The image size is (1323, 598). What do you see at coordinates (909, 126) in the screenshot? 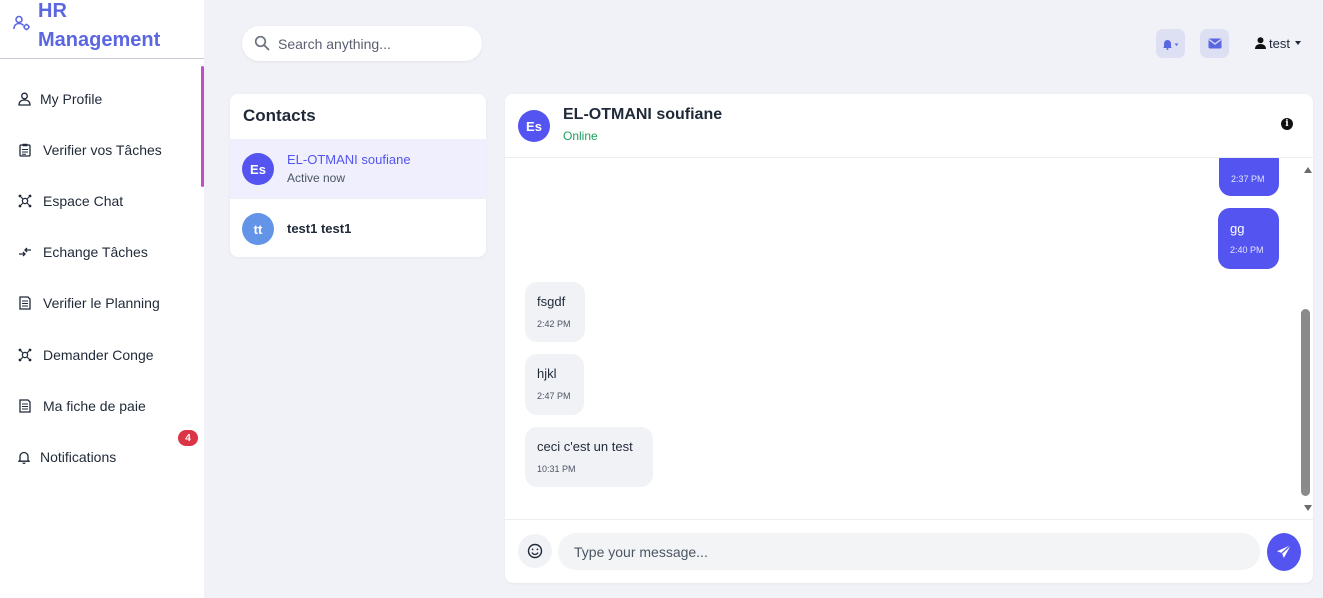
I see `chat-header: Es EL-OTMANI soufiane Online i` at bounding box center [909, 126].